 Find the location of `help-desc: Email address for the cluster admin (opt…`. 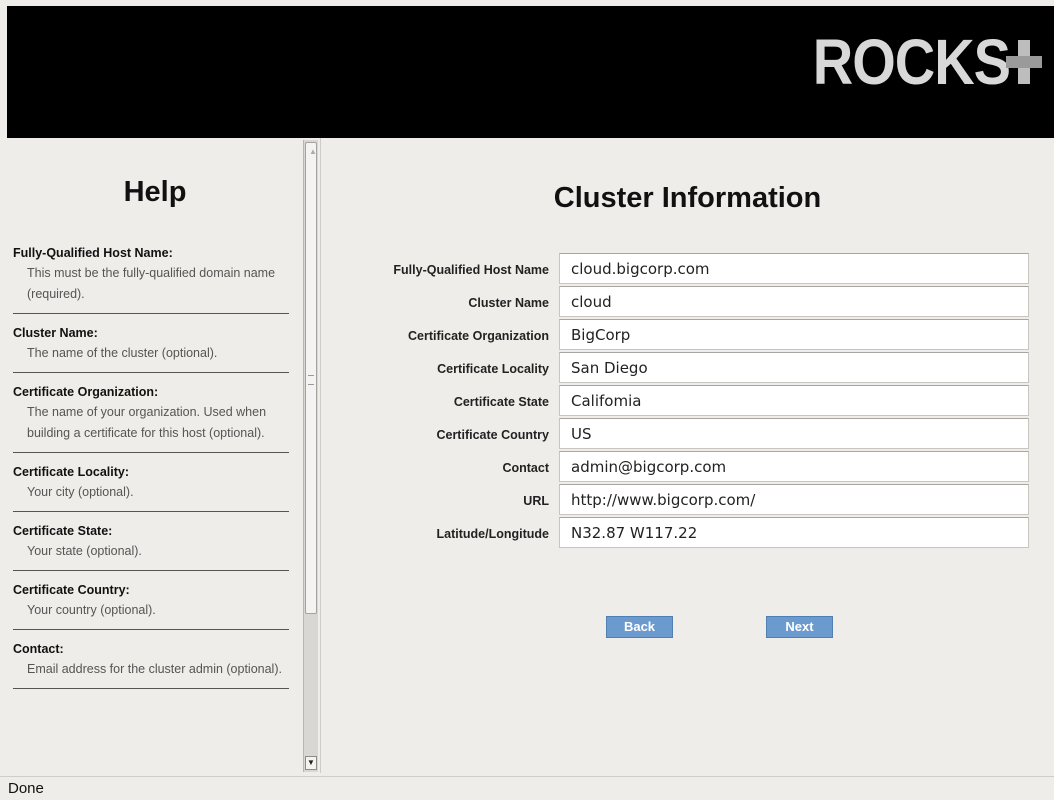

help-desc: Email address for the cluster admin (opt… is located at coordinates (154, 669).